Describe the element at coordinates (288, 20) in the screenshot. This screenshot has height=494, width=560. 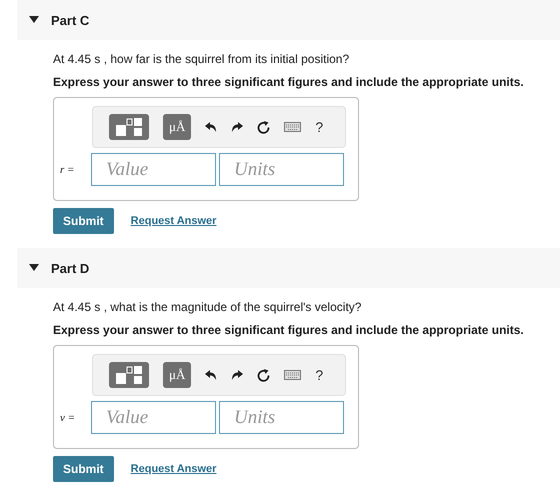
I see `part-header: Part C` at that location.